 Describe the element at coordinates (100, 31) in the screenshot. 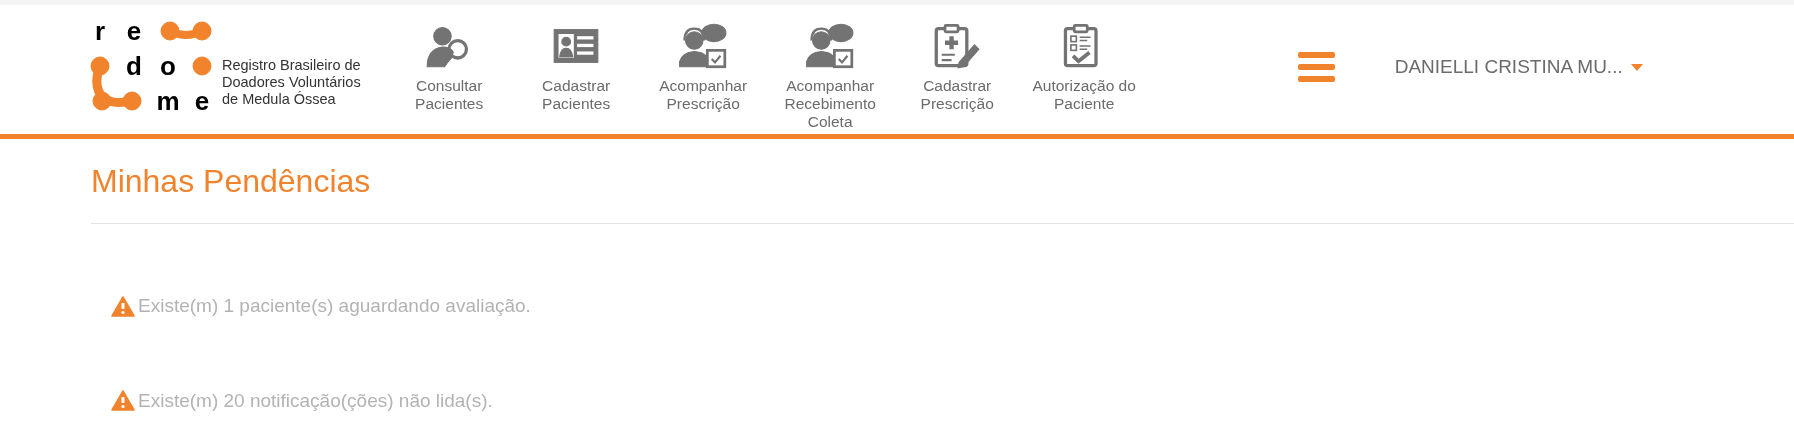

I see `logo-letter: r` at that location.